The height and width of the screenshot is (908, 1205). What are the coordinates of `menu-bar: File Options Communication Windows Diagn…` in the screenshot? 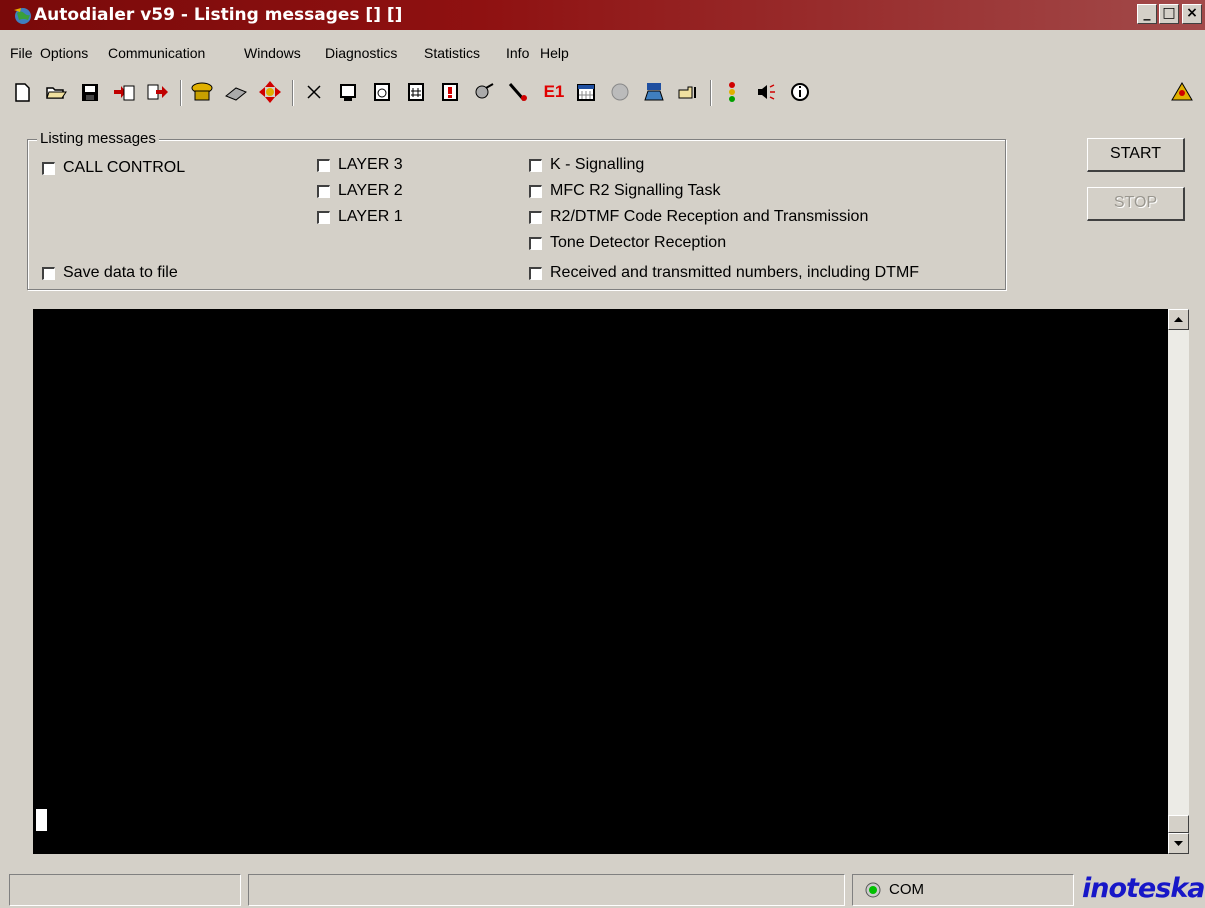 It's located at (602, 53).